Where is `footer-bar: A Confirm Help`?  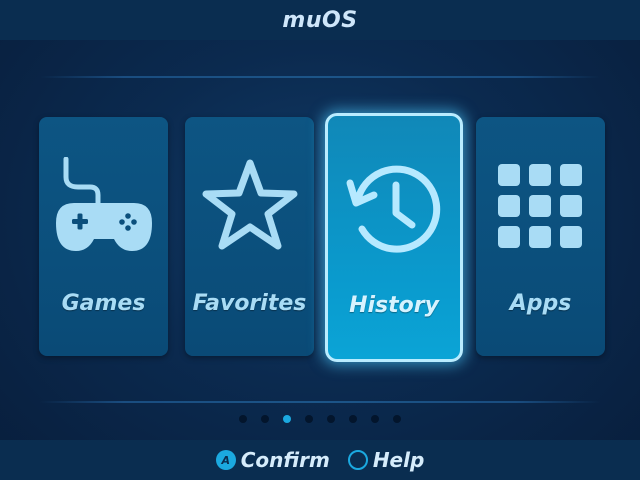
footer-bar: A Confirm Help is located at coordinates (320, 460).